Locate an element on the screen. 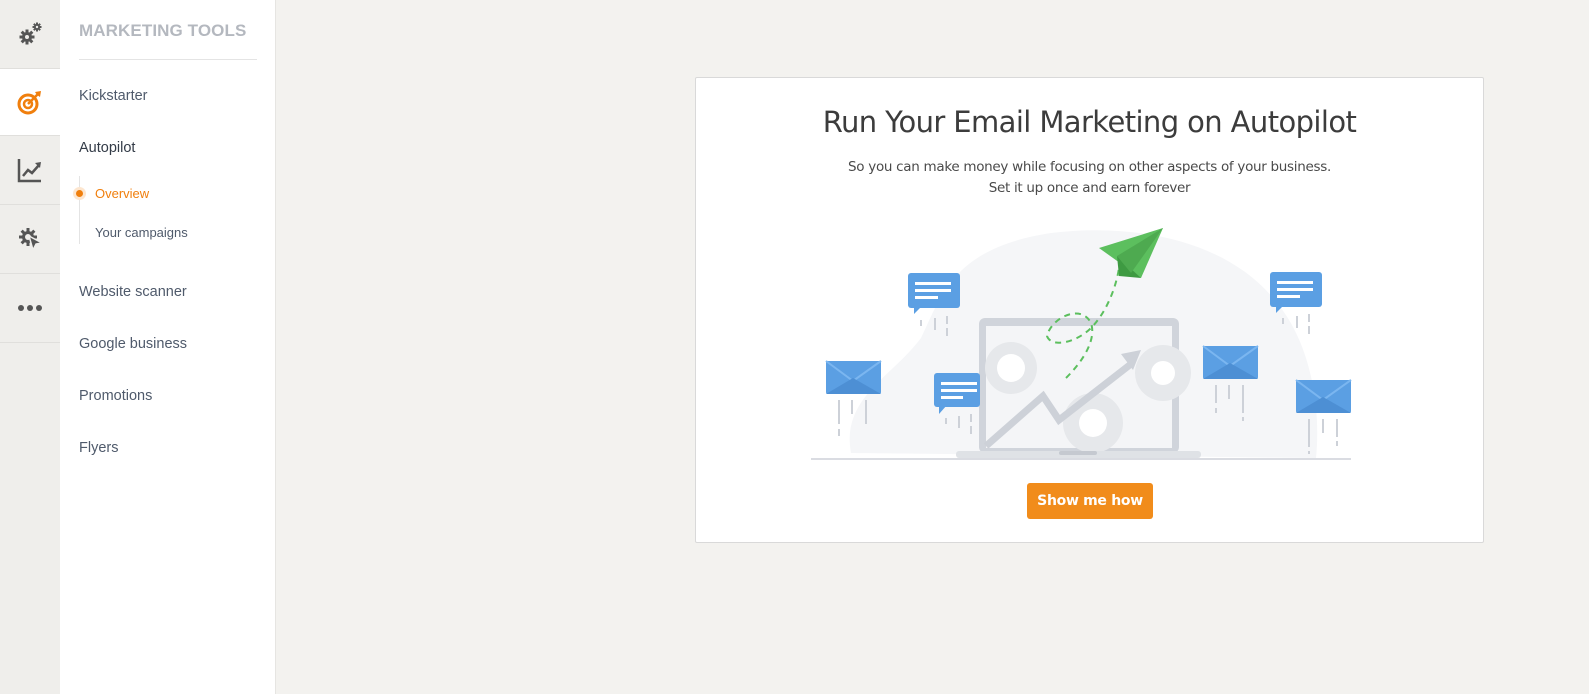  page-title: Run Your Email Marketing on Autopilot is located at coordinates (1089, 122).